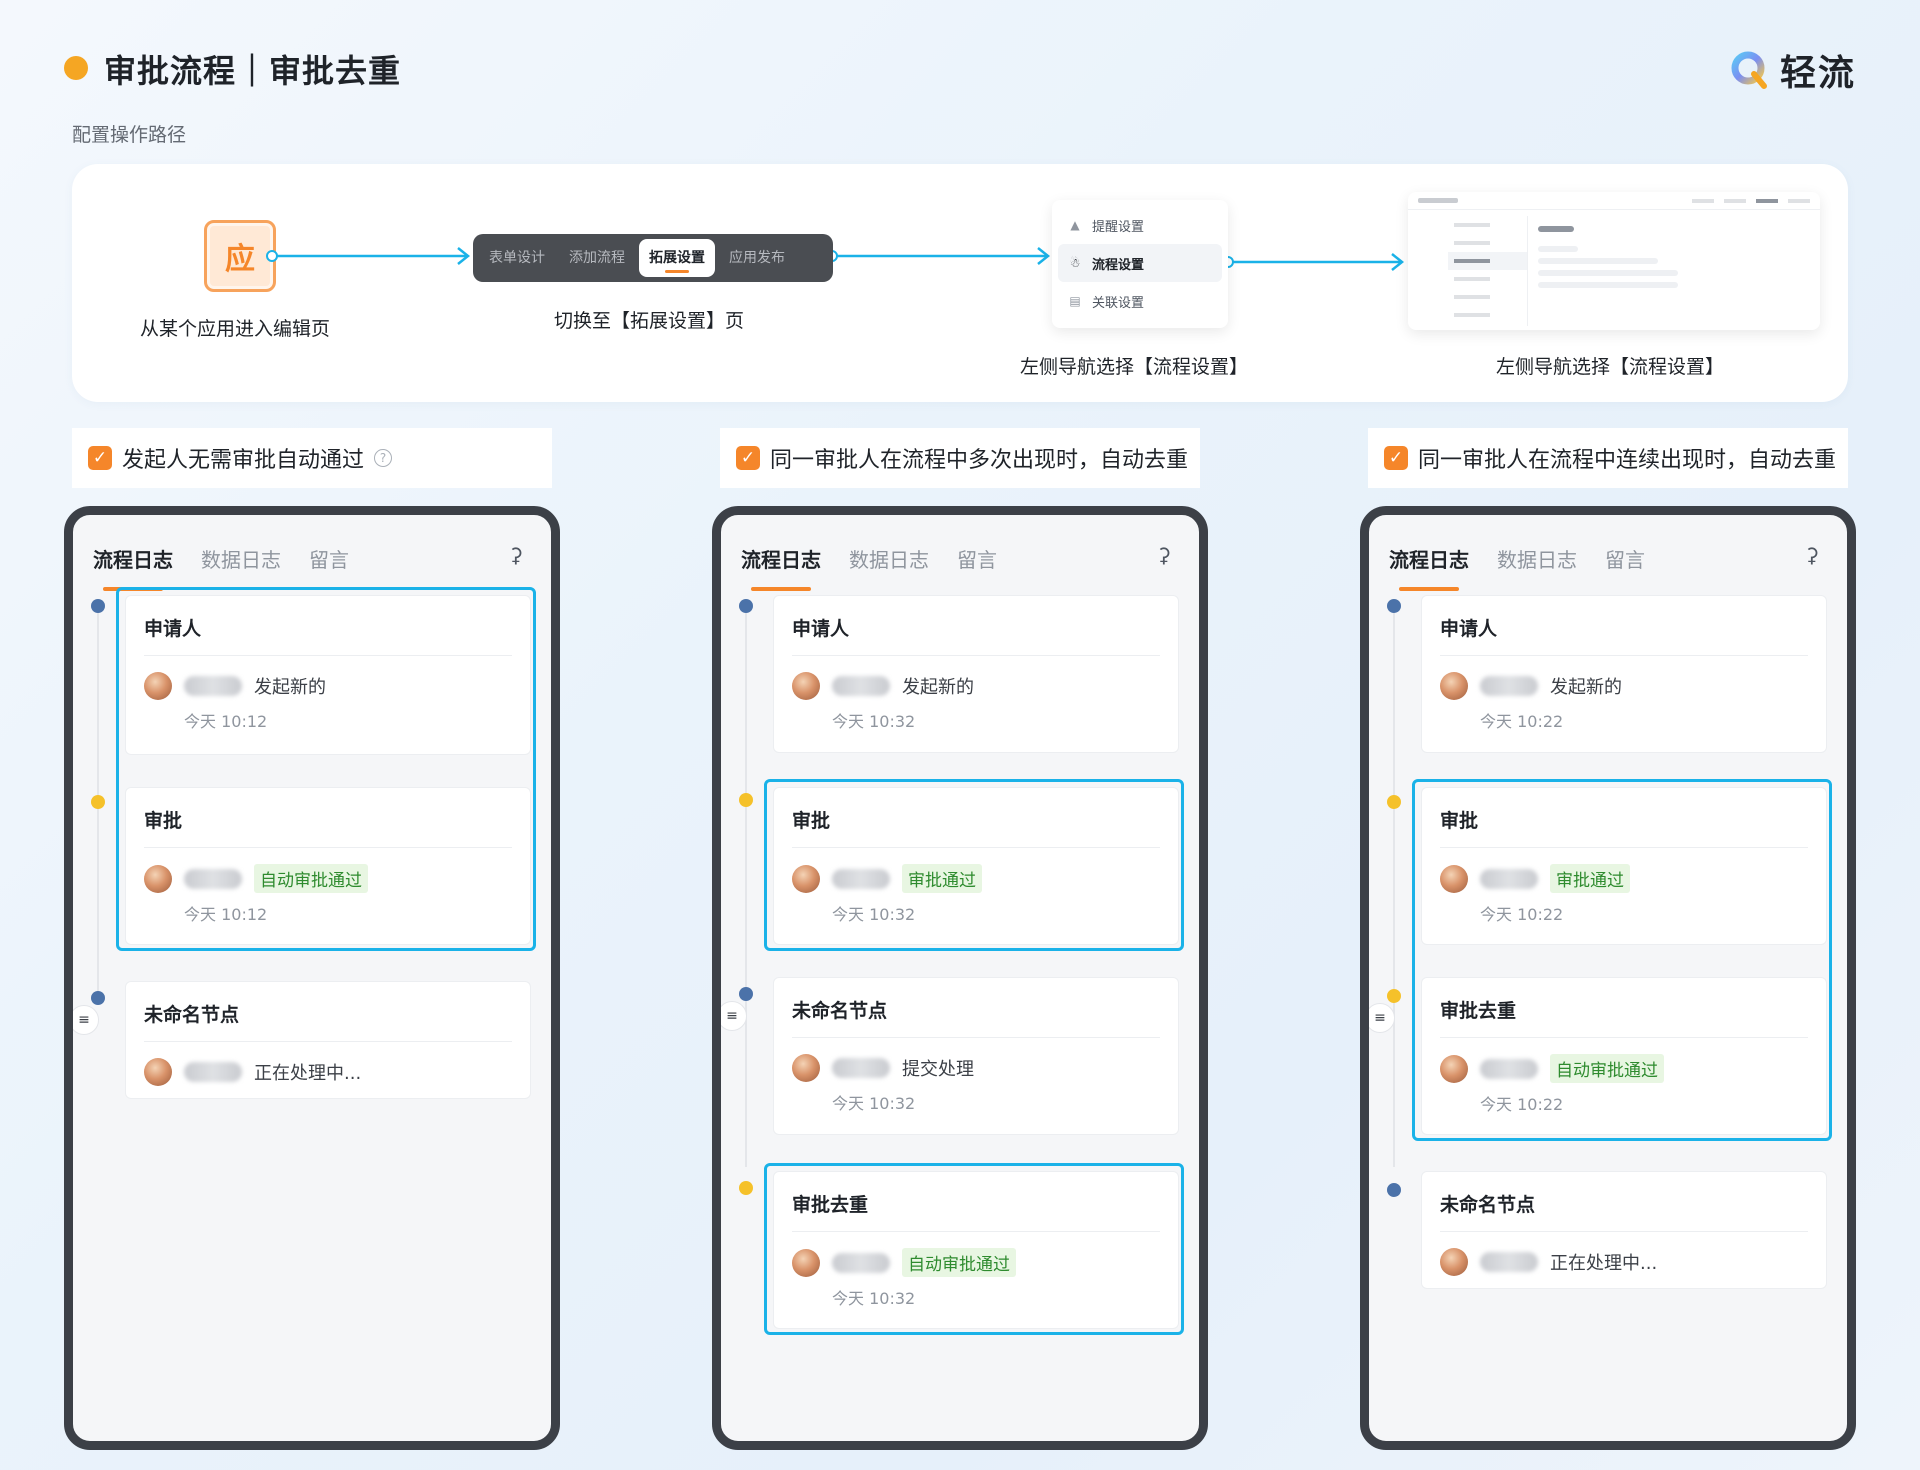 This screenshot has width=1920, height=1470. I want to click on flow-settings-thumbnail, so click(1614, 261).